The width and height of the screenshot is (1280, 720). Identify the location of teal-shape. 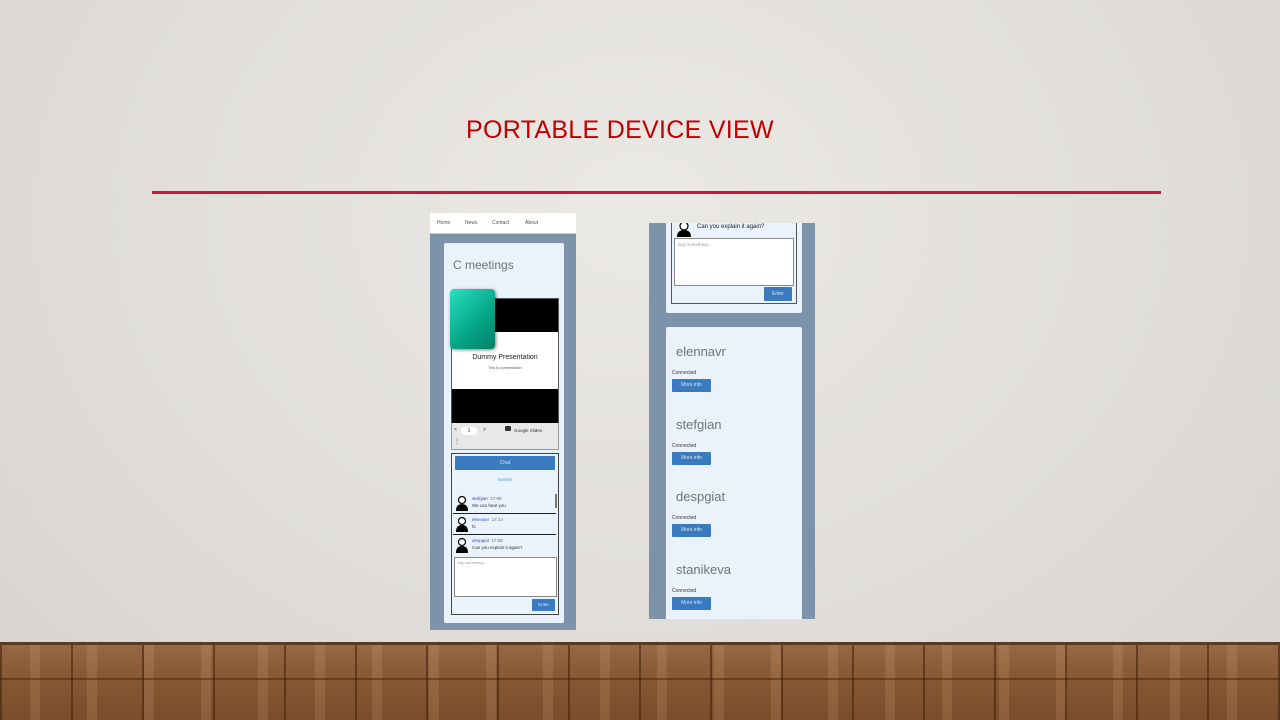
(472, 319).